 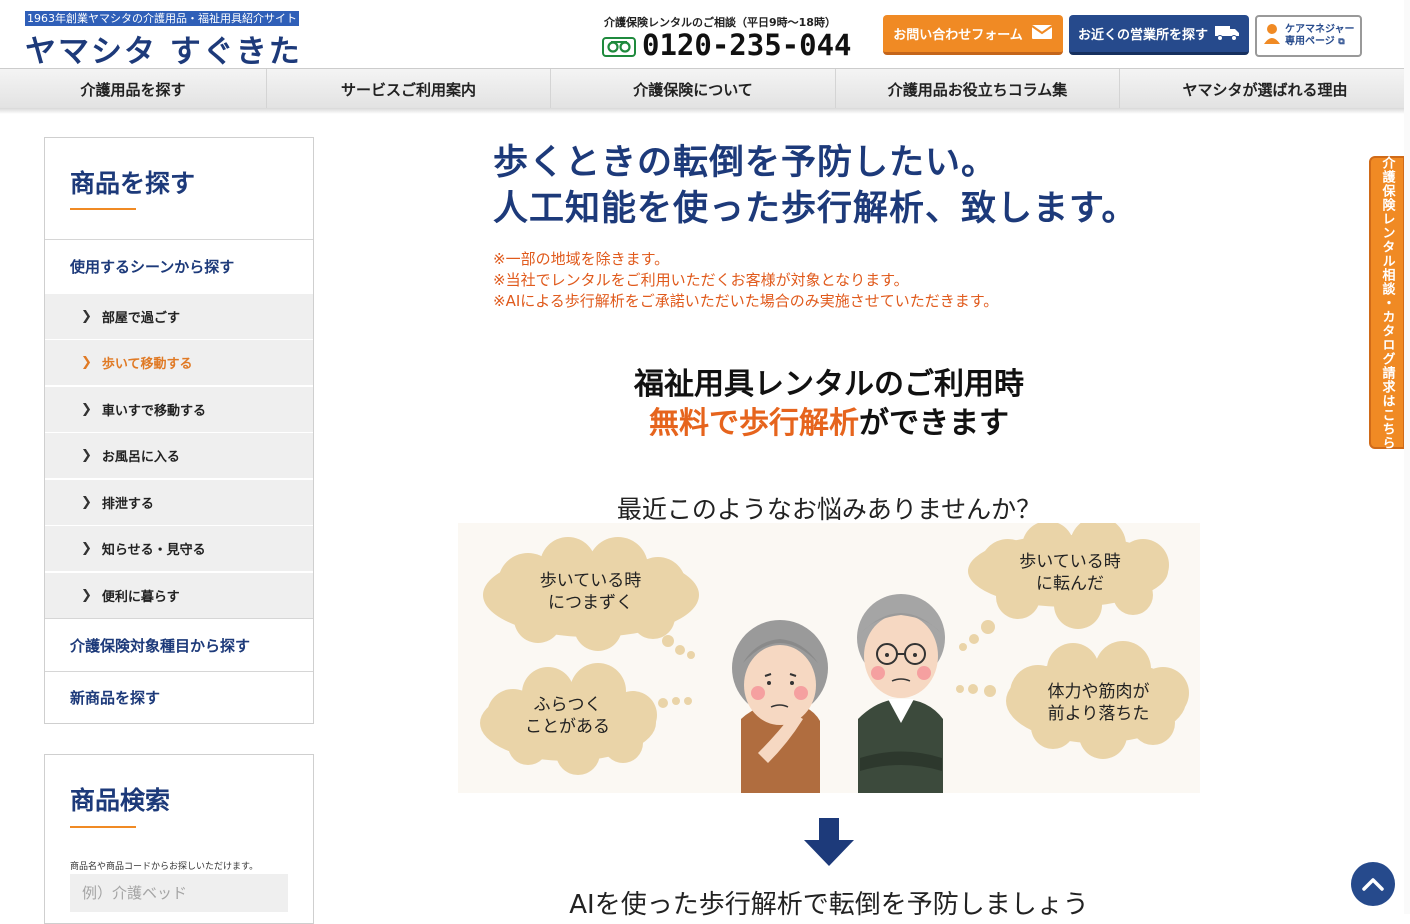 What do you see at coordinates (815, 209) in the screenshot?
I see `headline-line-2: 人工知能を使った歩行解析、致します。` at bounding box center [815, 209].